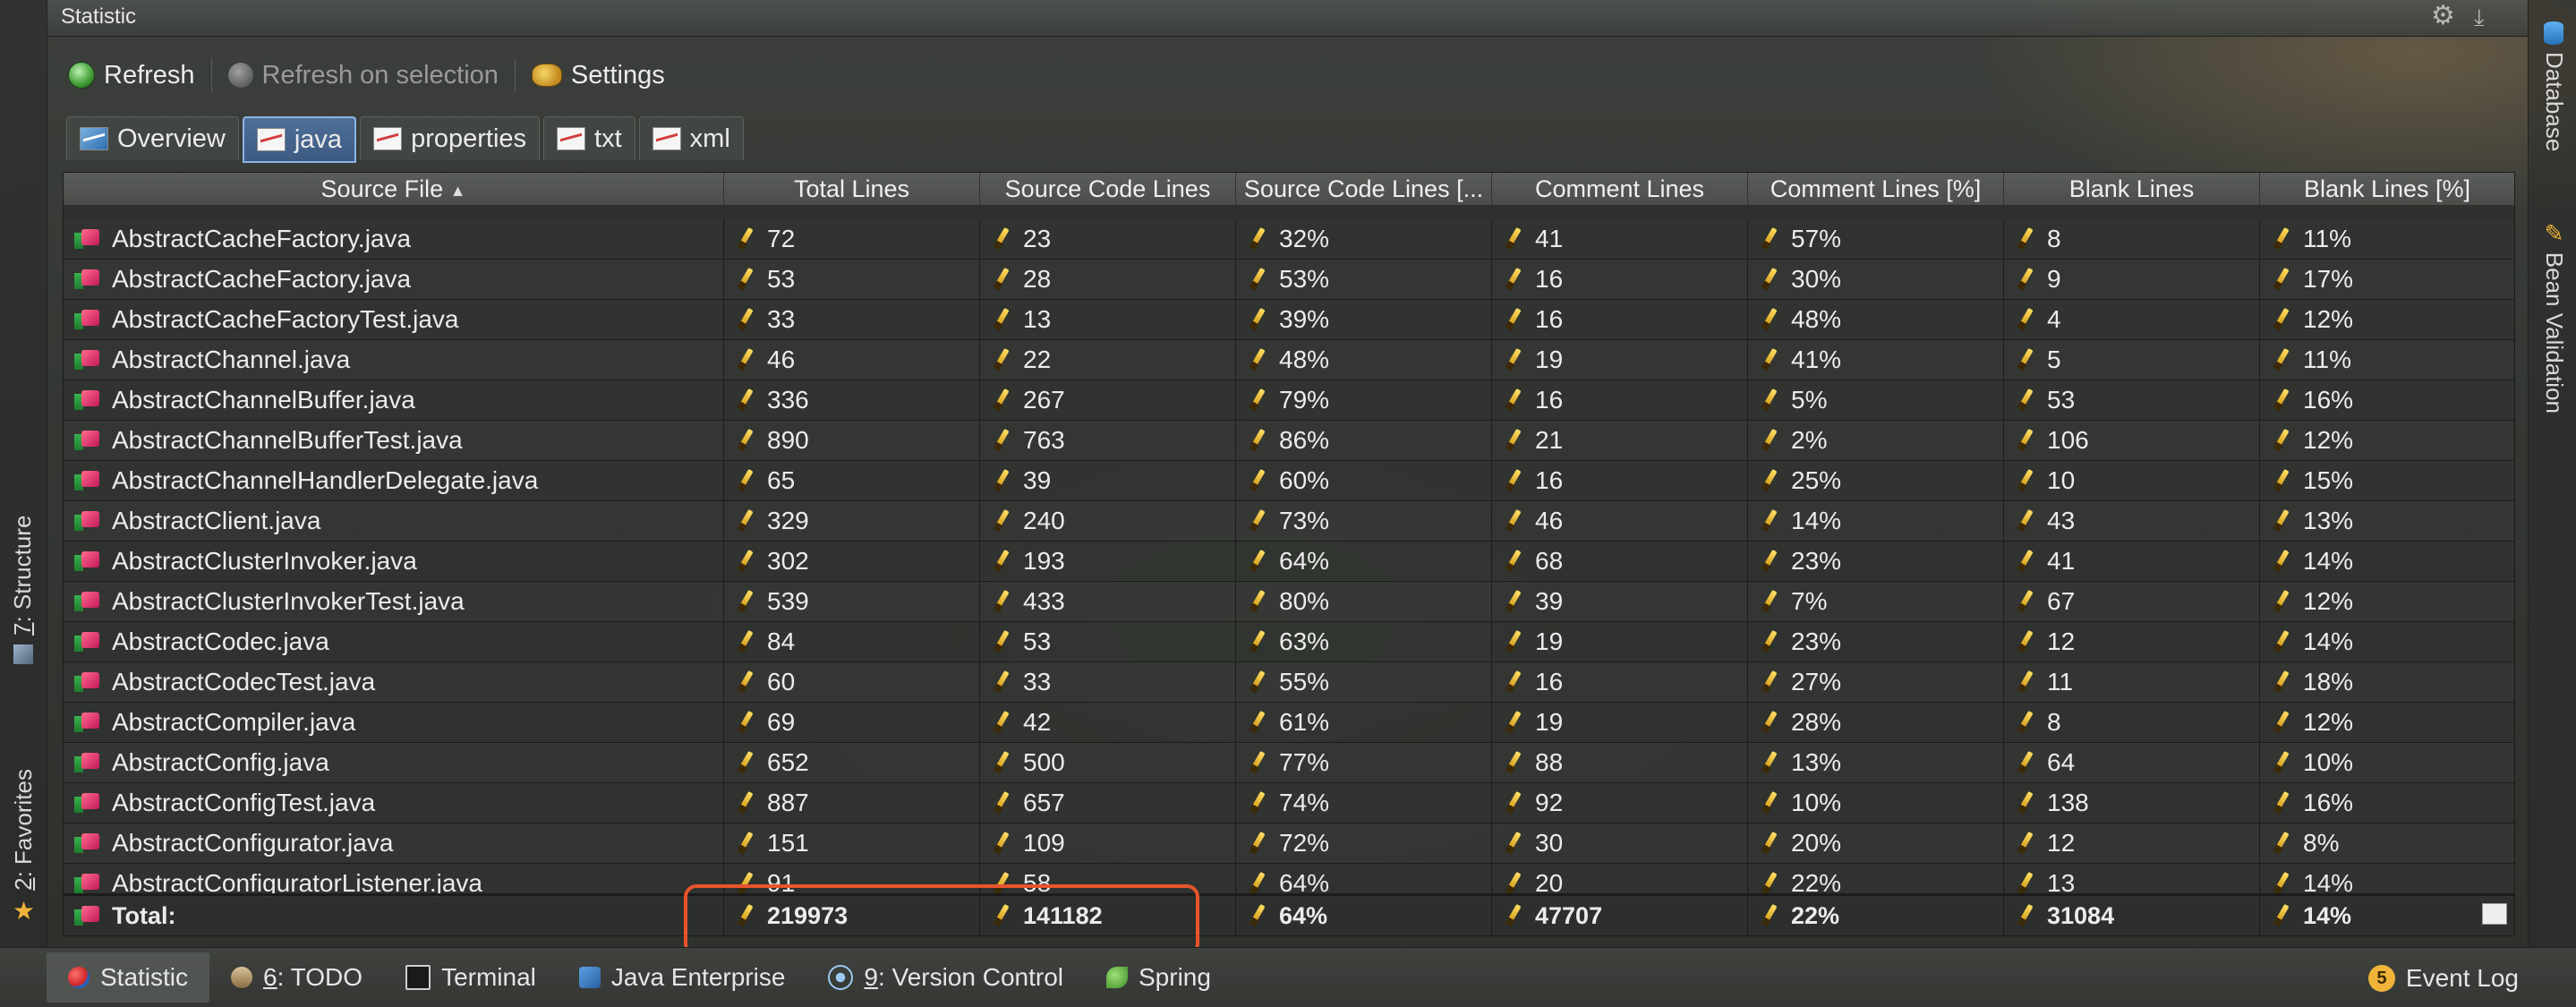 This screenshot has width=2576, height=1007. Describe the element at coordinates (1549, 279) in the screenshot. I see `cell-value: 16` at that location.